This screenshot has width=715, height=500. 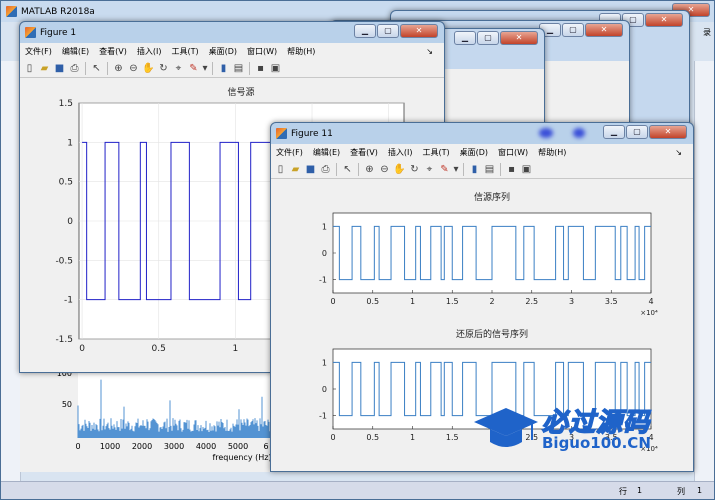 What do you see at coordinates (68, 301) in the screenshot?
I see `figure1-ytick-label: -1` at bounding box center [68, 301].